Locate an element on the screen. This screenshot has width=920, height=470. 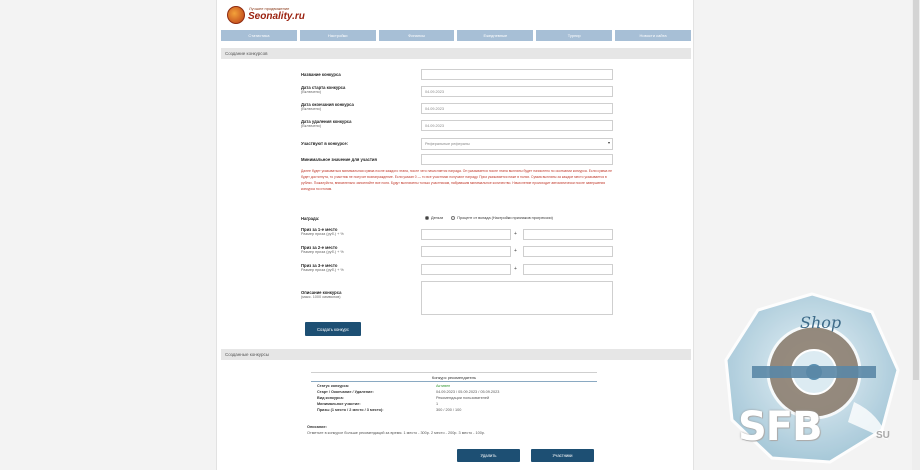
participants-select: Реферальные рефералы ▾ is located at coordinates (517, 144).